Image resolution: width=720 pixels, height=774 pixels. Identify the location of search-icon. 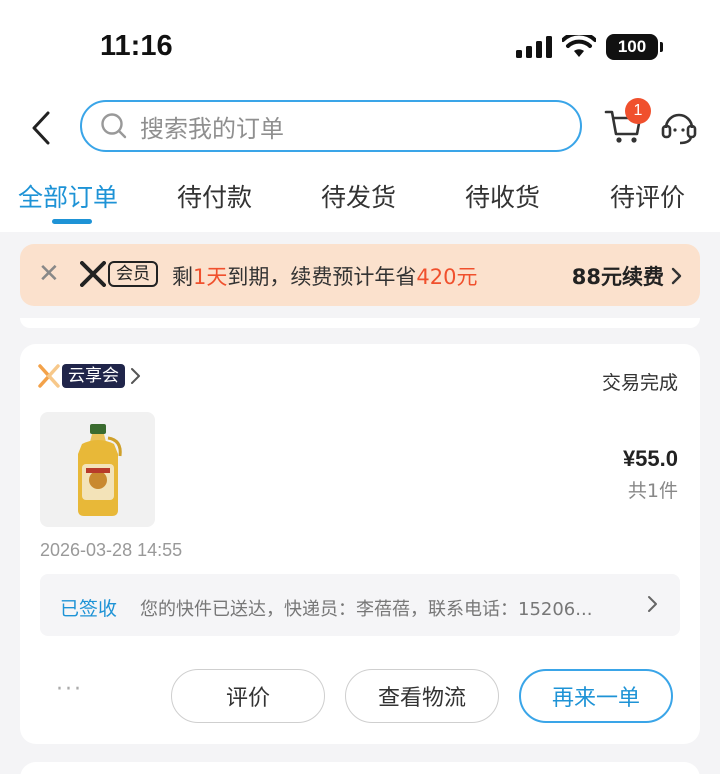
(114, 126).